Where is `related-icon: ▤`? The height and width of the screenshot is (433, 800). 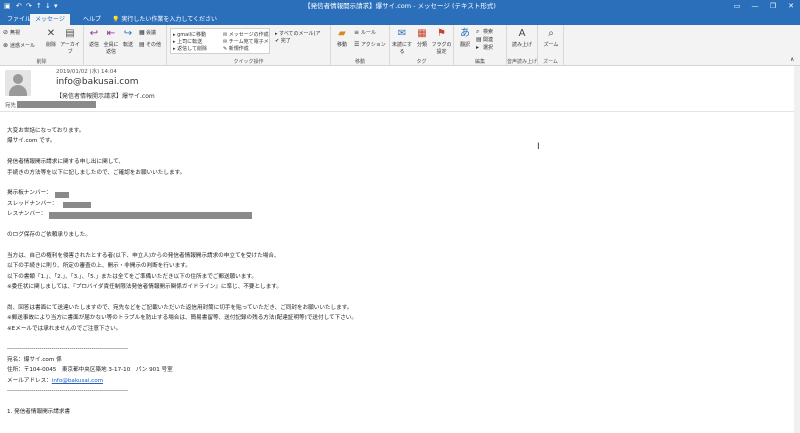
related-icon: ▤ is located at coordinates (479, 39).